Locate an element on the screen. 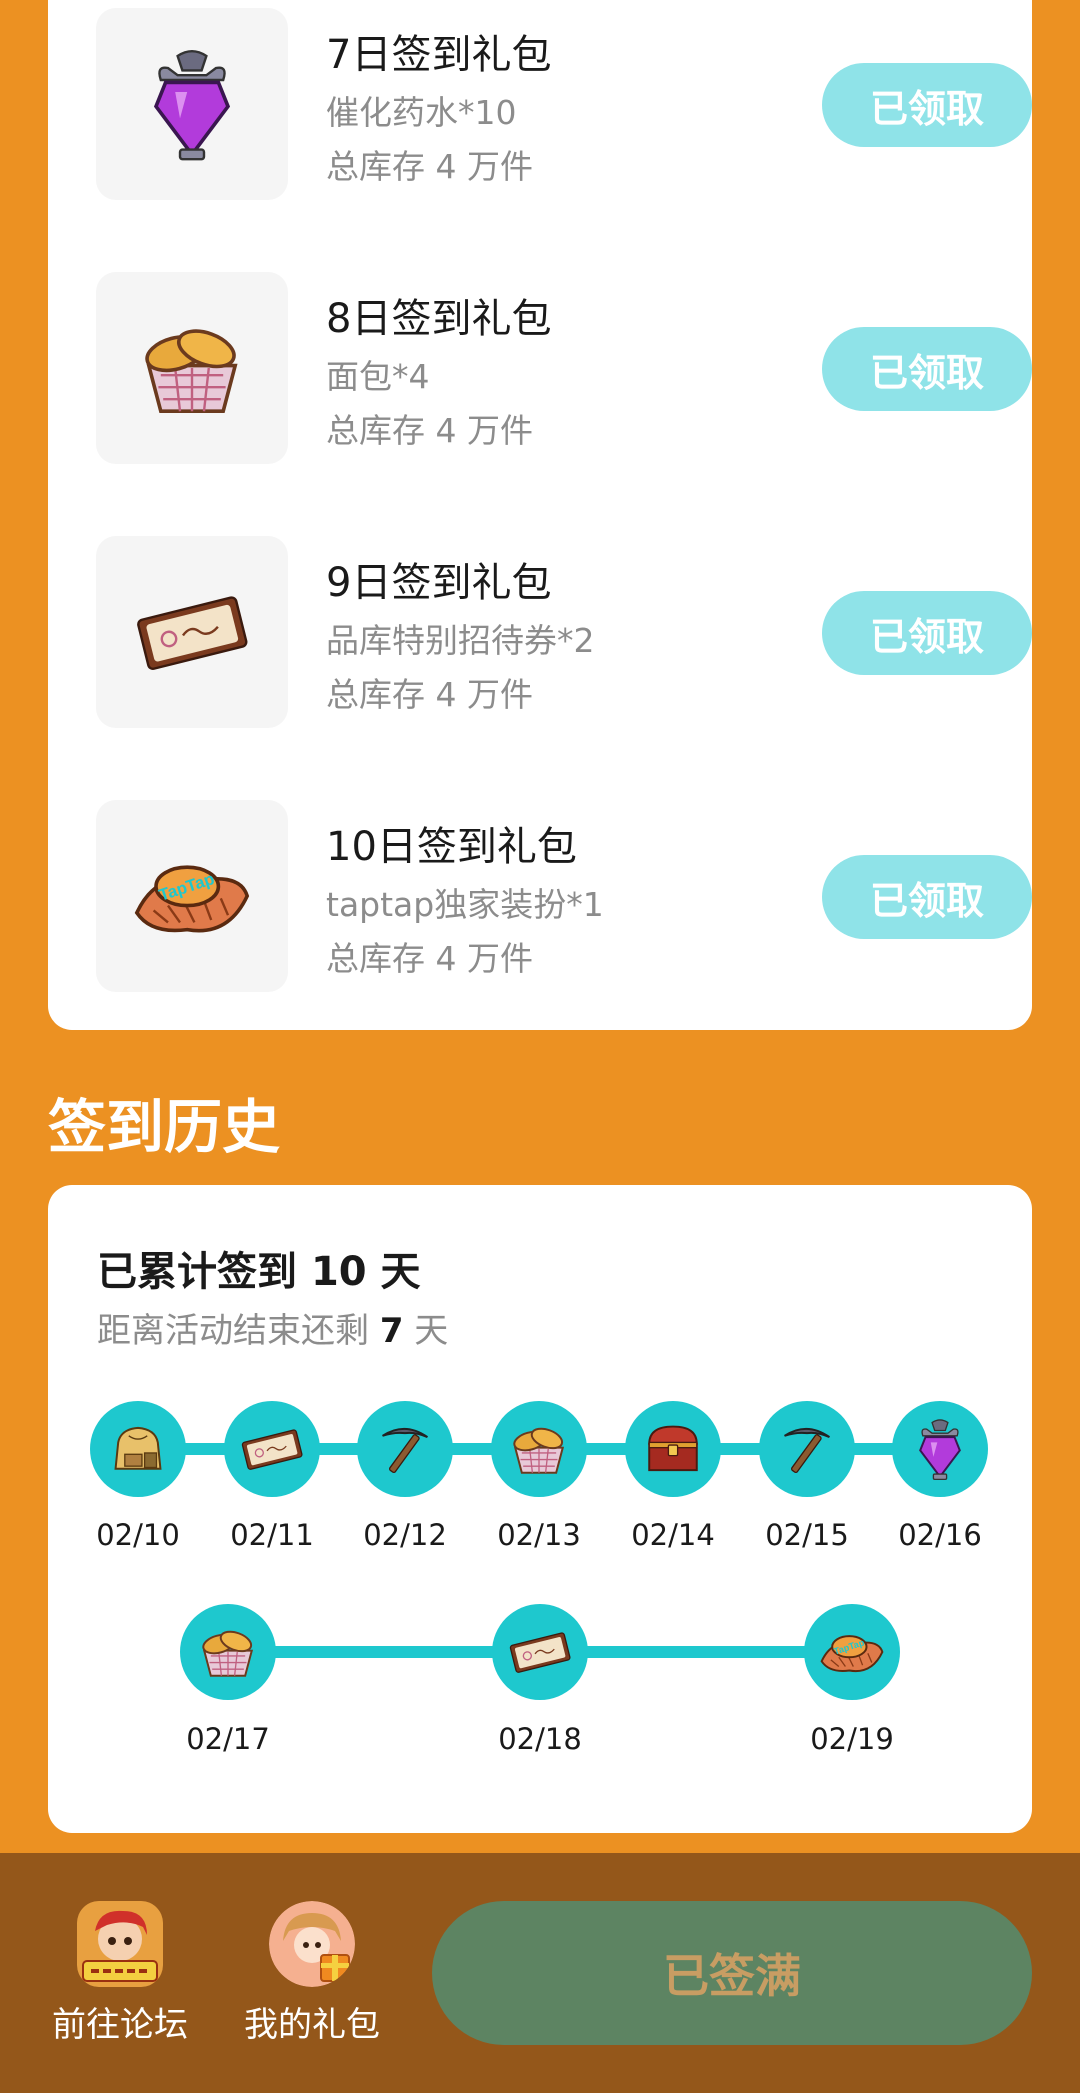 The width and height of the screenshot is (1080, 2093). gift-title: 7日签到礼包 is located at coordinates (439, 55).